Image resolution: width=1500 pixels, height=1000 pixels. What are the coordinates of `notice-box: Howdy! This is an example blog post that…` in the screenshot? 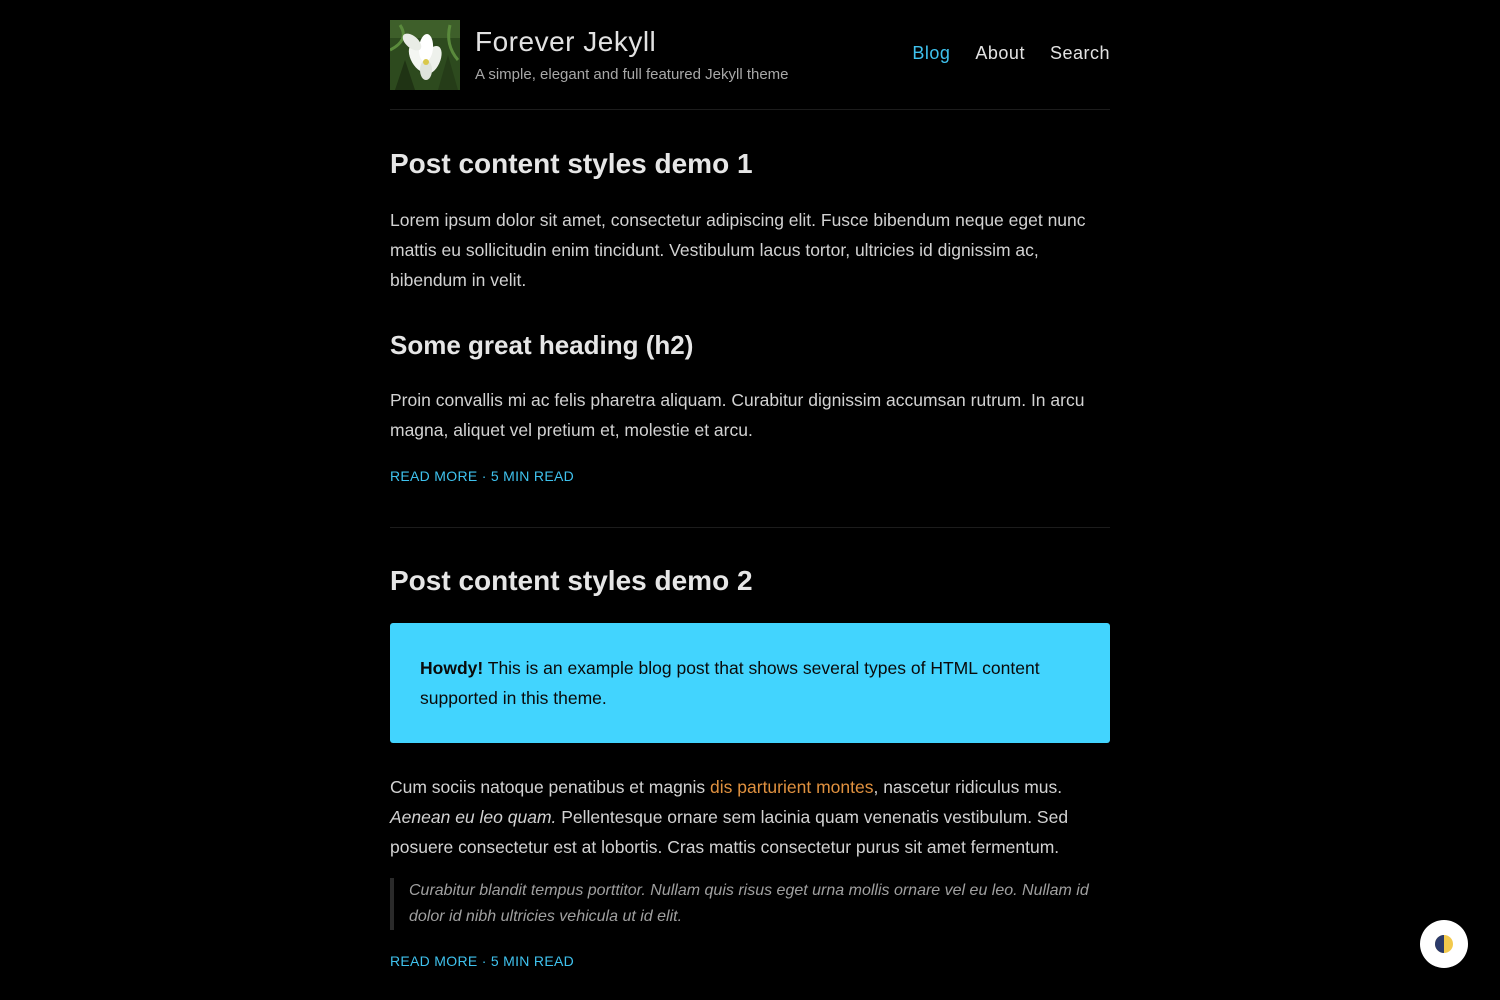 It's located at (750, 683).